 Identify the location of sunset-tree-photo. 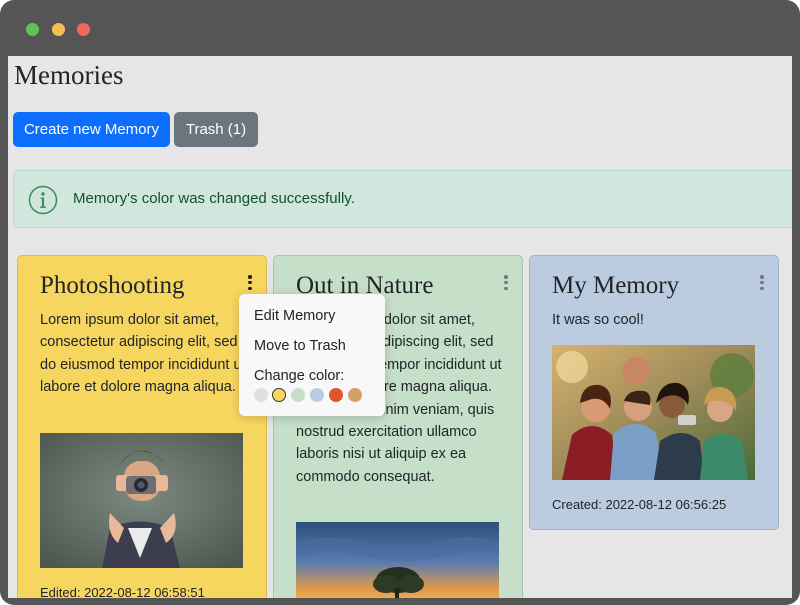
(397, 560).